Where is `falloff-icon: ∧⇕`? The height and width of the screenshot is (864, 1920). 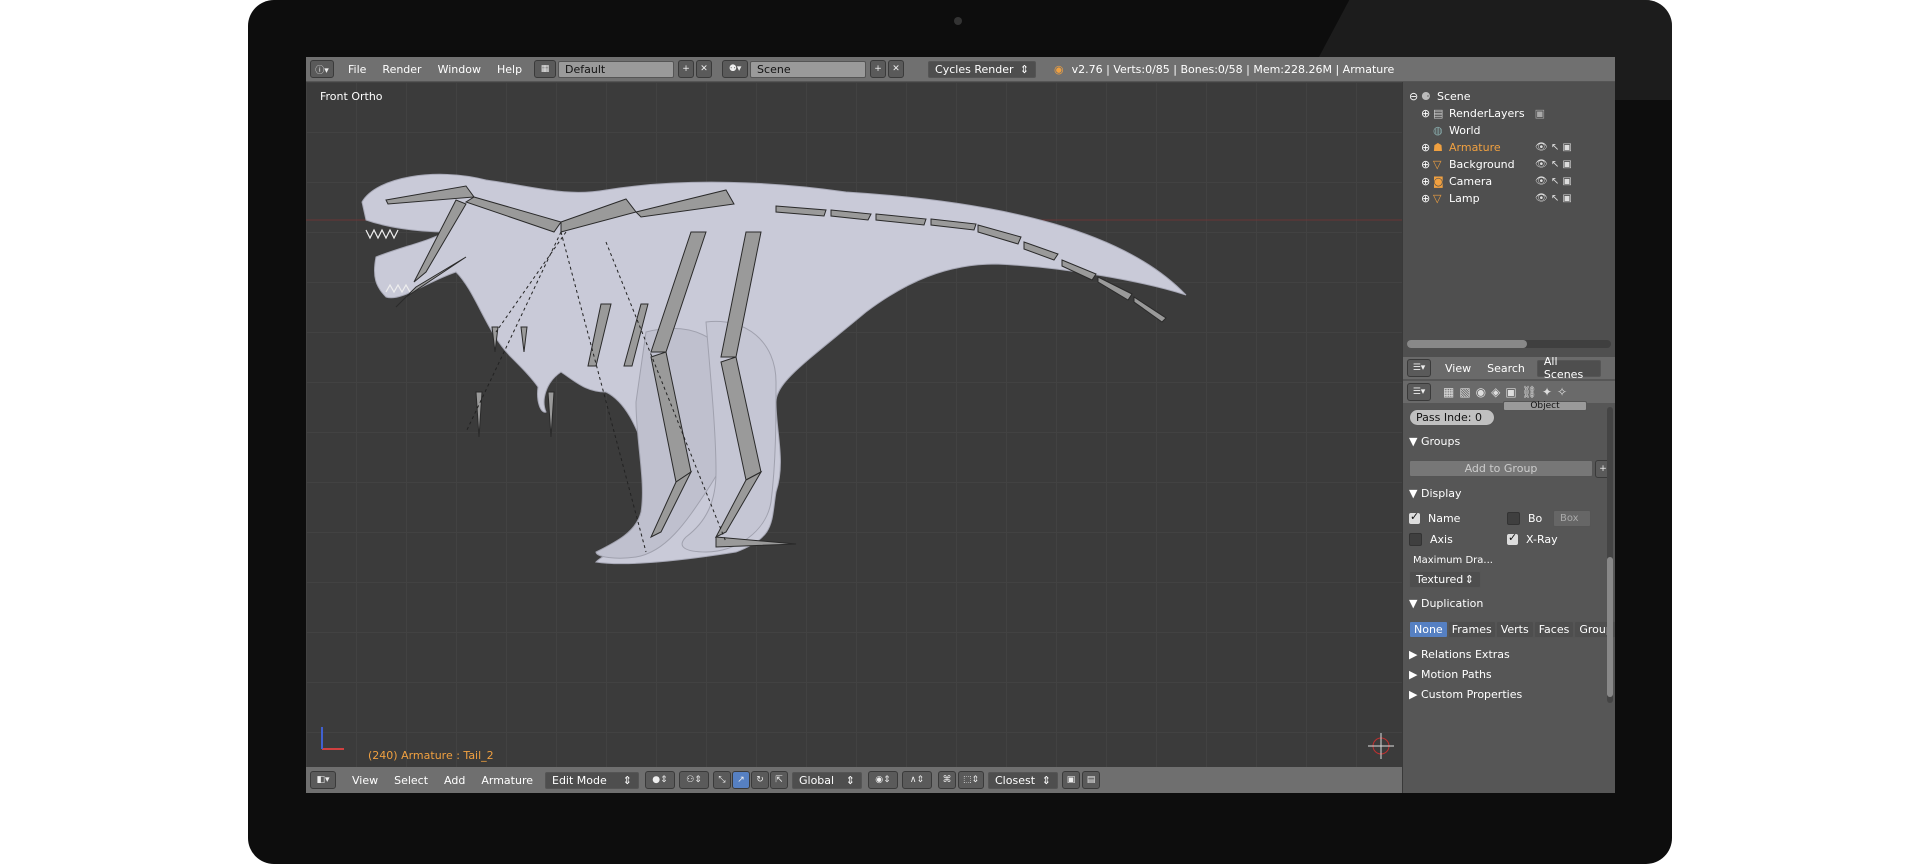
falloff-icon: ∧⇕ is located at coordinates (917, 780).